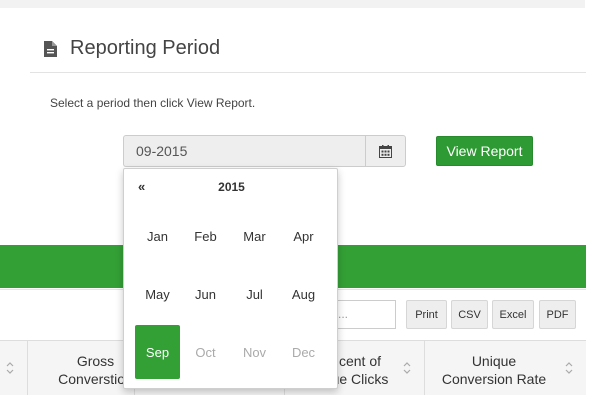 The width and height of the screenshot is (609, 395). Describe the element at coordinates (254, 236) in the screenshot. I see `month-option-mar: Mar` at that location.